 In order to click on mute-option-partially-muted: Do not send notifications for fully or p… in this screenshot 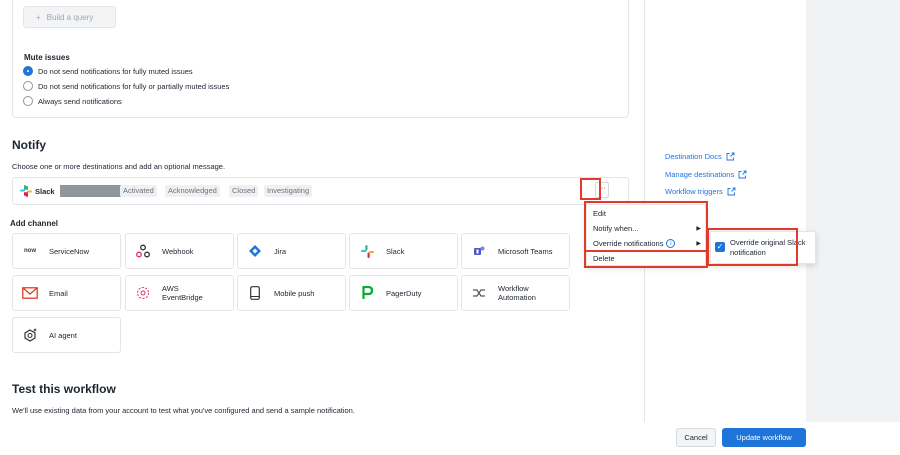, I will do `click(126, 86)`.